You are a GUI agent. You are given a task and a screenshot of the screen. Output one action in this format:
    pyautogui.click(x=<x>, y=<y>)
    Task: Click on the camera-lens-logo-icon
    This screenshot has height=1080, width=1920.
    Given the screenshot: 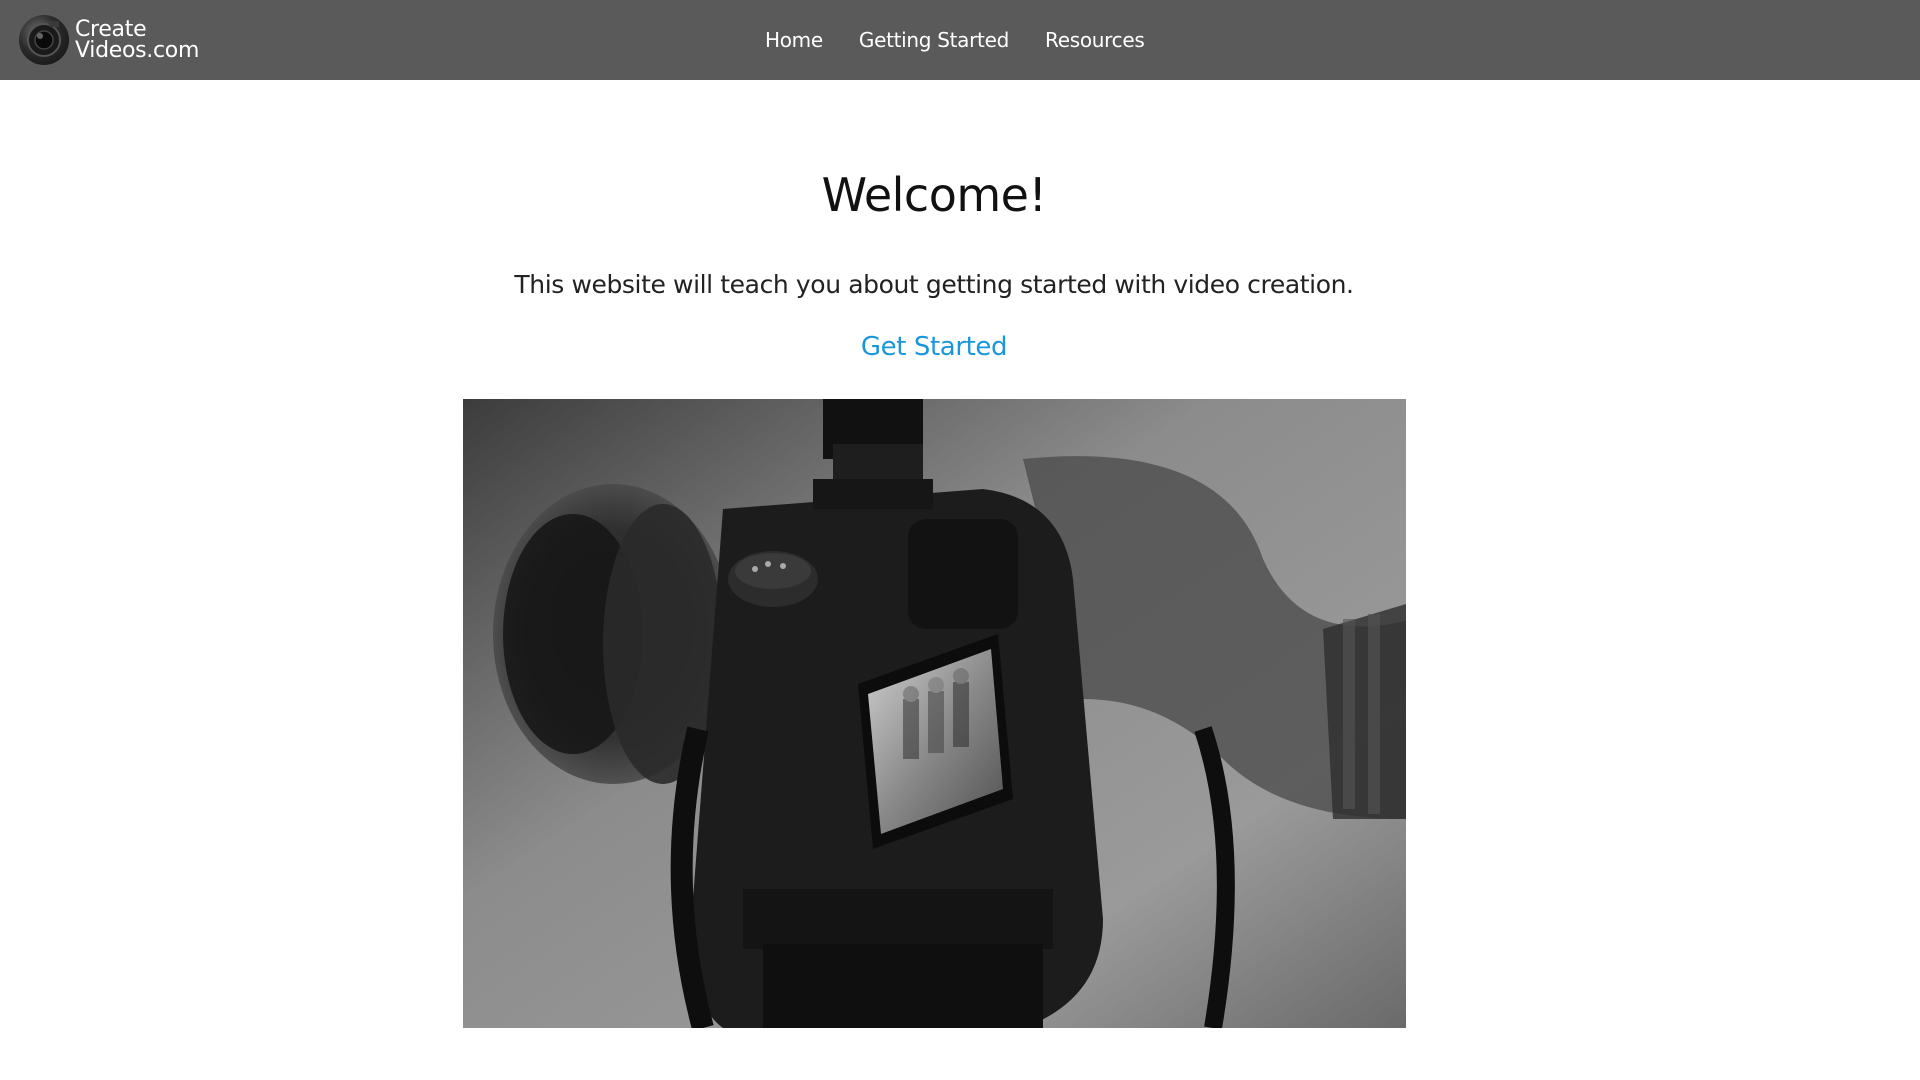 What is the action you would take?
    pyautogui.click(x=44, y=40)
    